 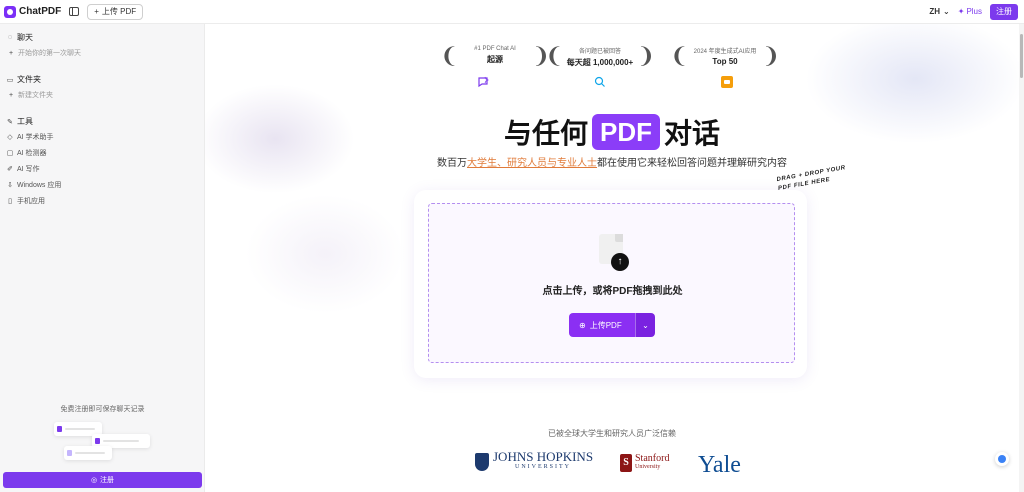 I want to click on sidebar-section-chat: ◌ 聊天, so click(x=19, y=37).